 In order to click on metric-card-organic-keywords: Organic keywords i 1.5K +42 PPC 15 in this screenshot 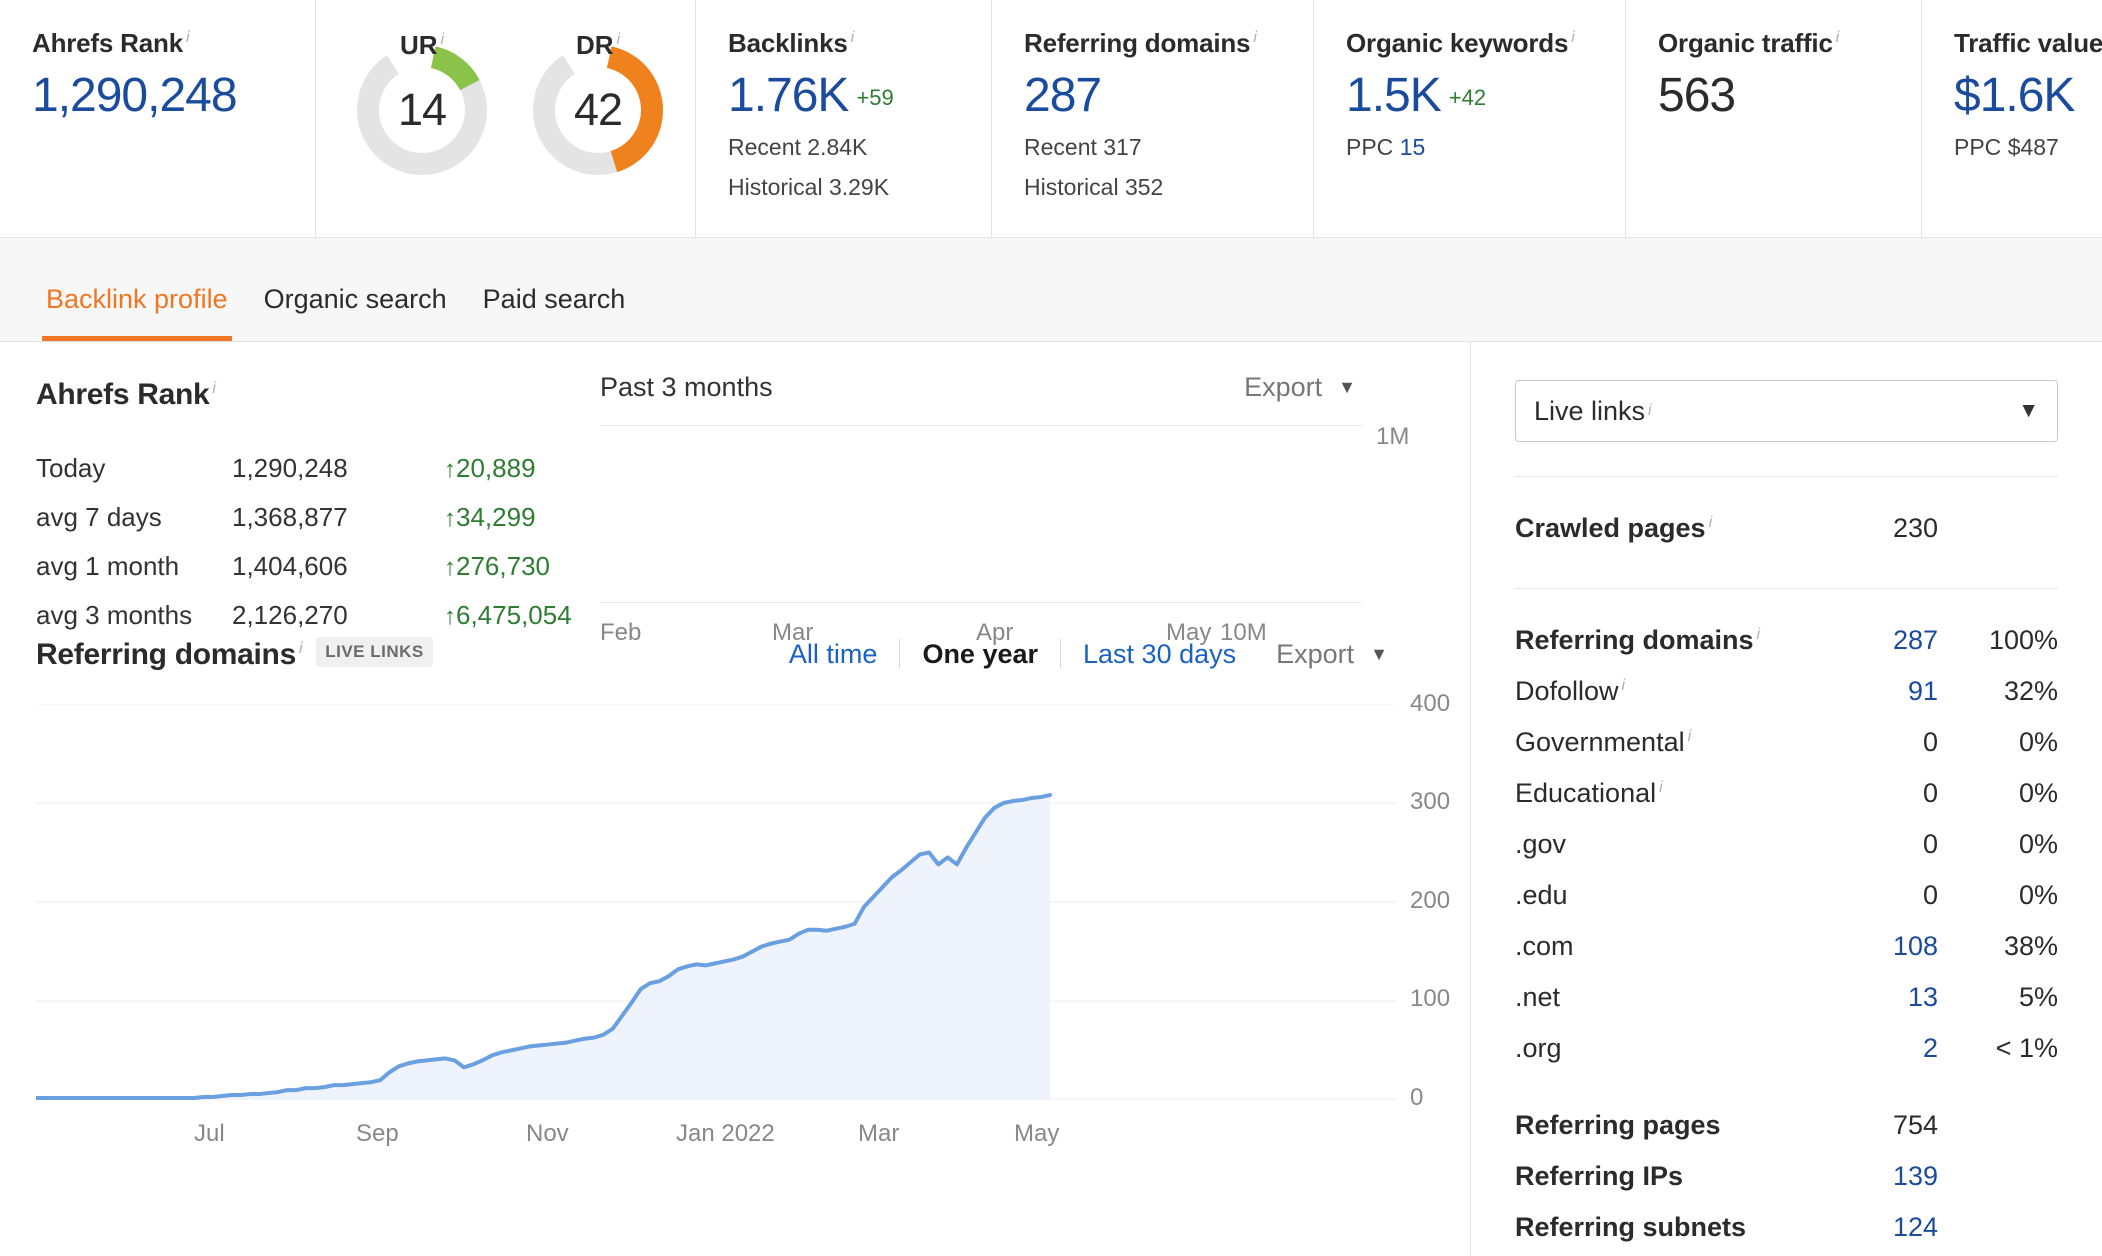, I will do `click(1470, 118)`.